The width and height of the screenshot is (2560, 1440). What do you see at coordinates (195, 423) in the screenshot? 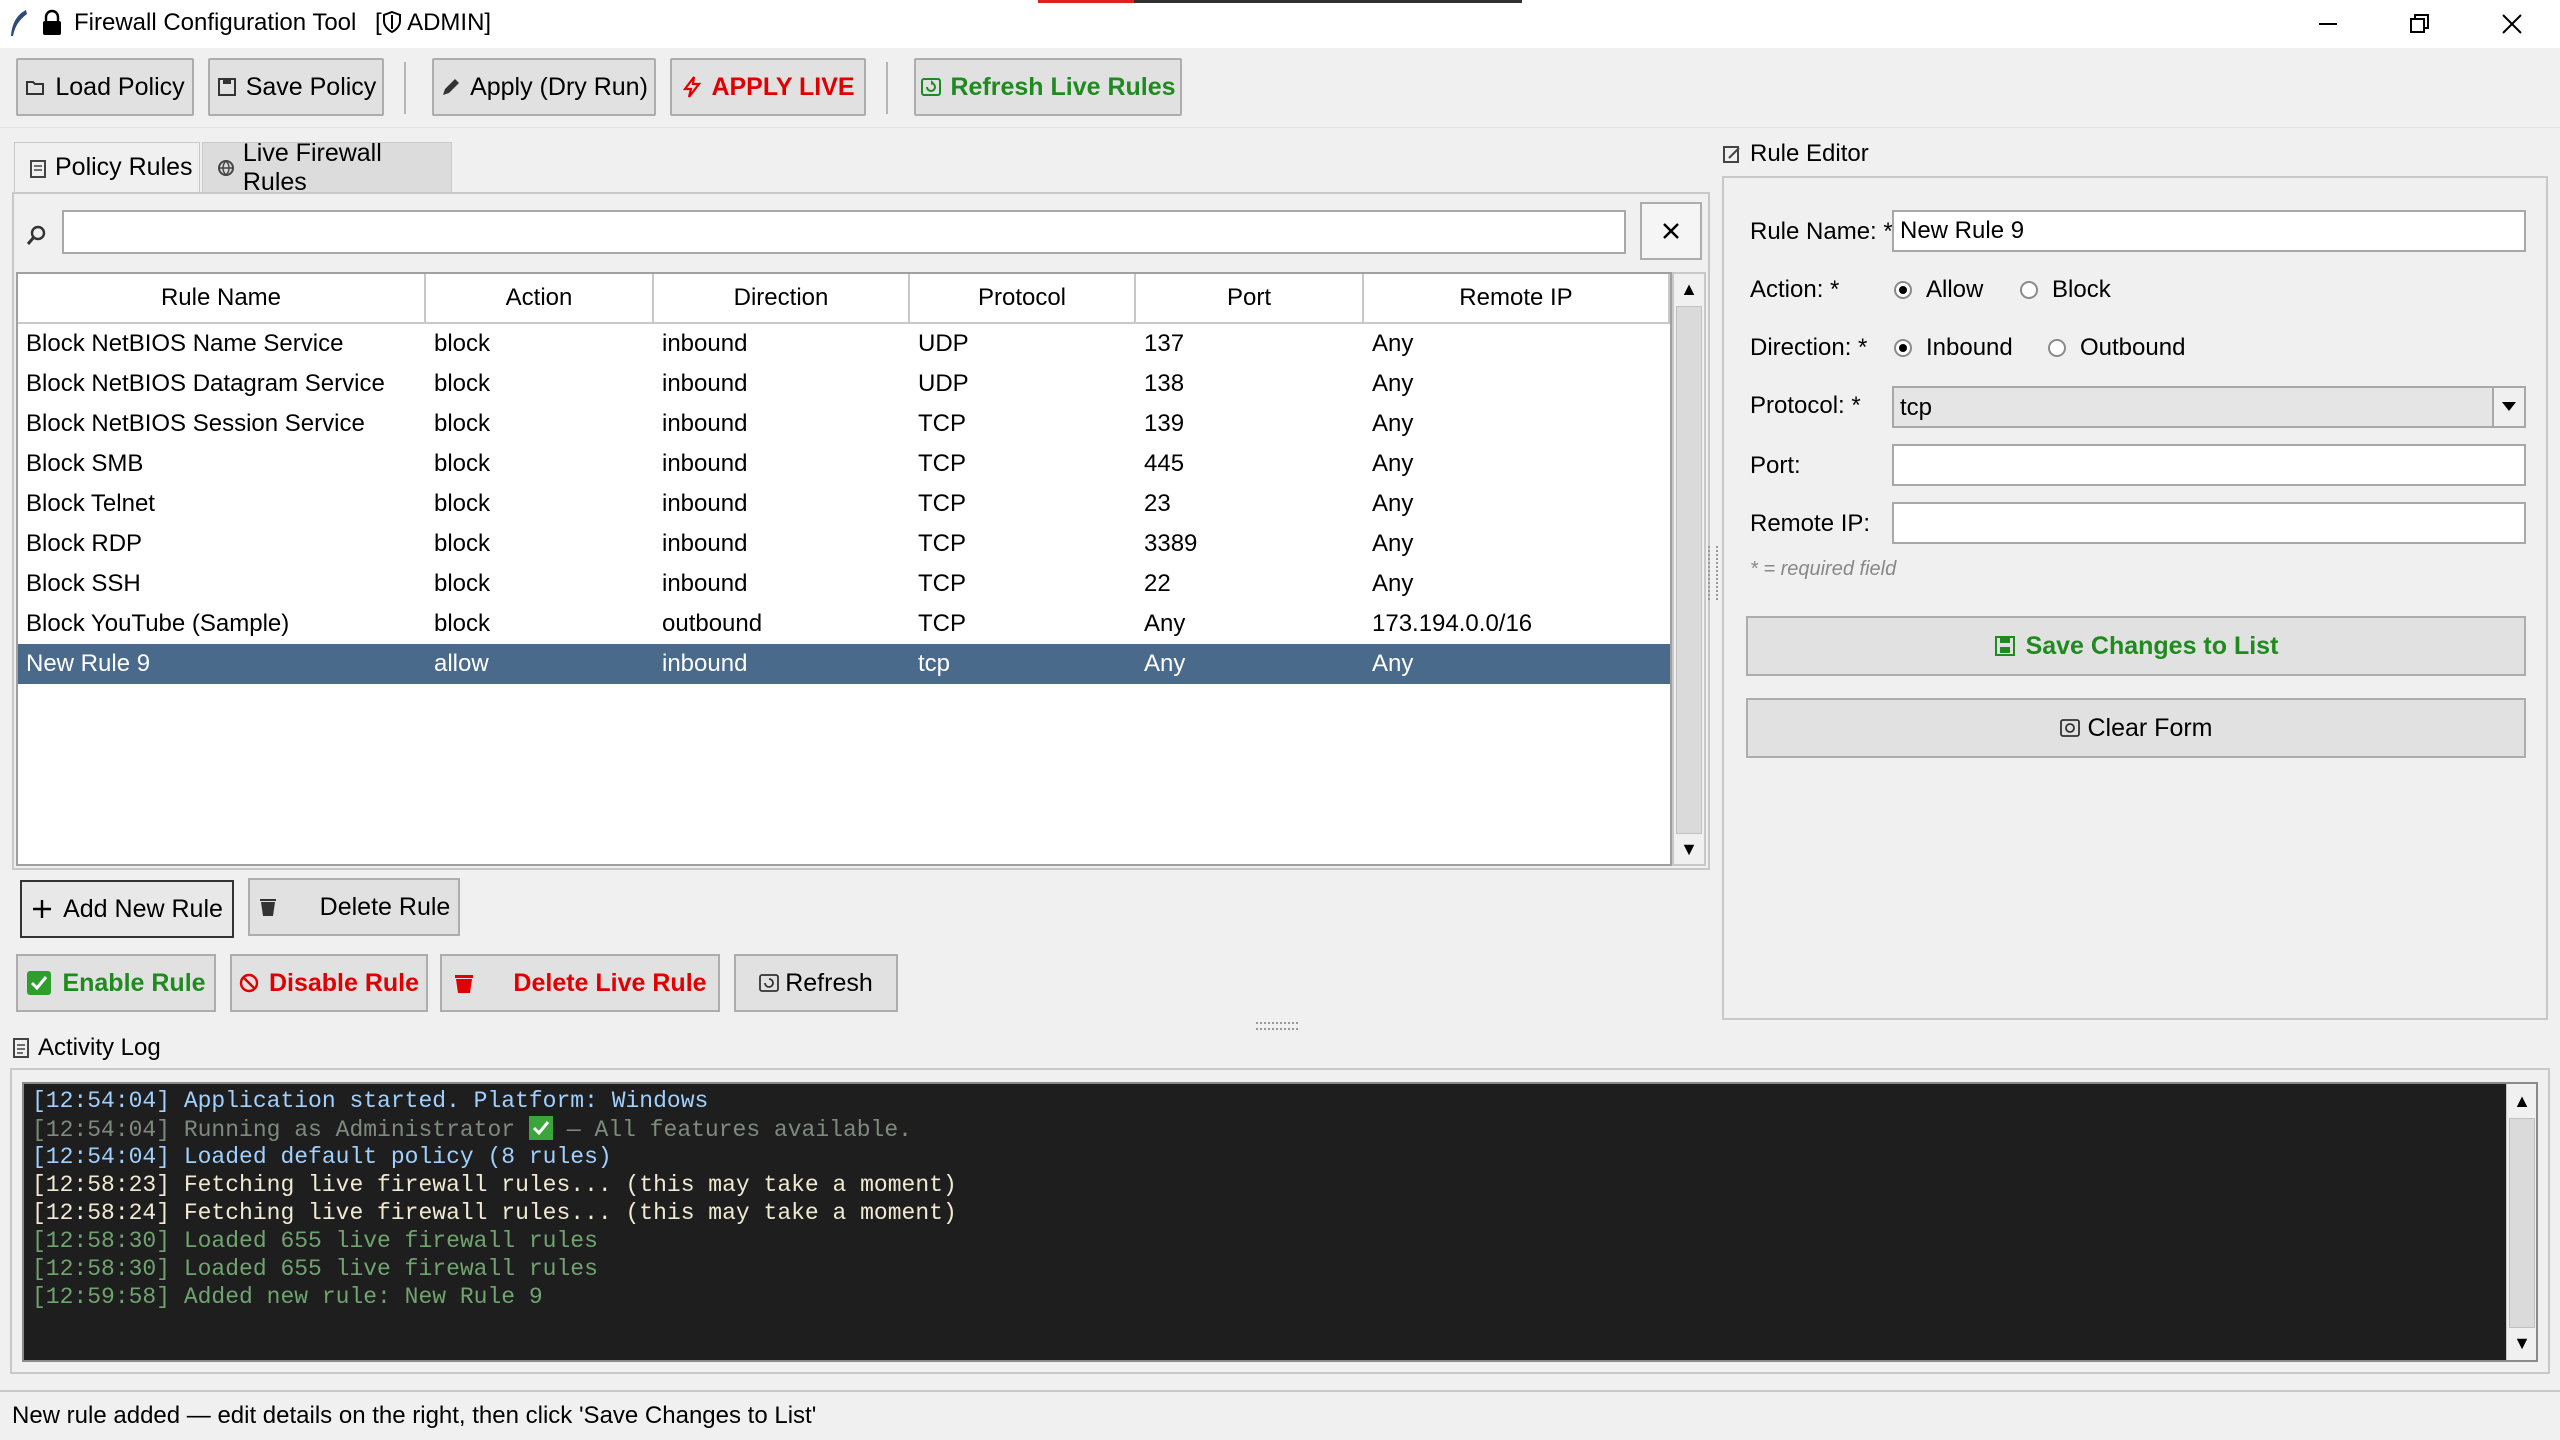
I see `cell-rule-name: Block NetBIOS Session Service` at bounding box center [195, 423].